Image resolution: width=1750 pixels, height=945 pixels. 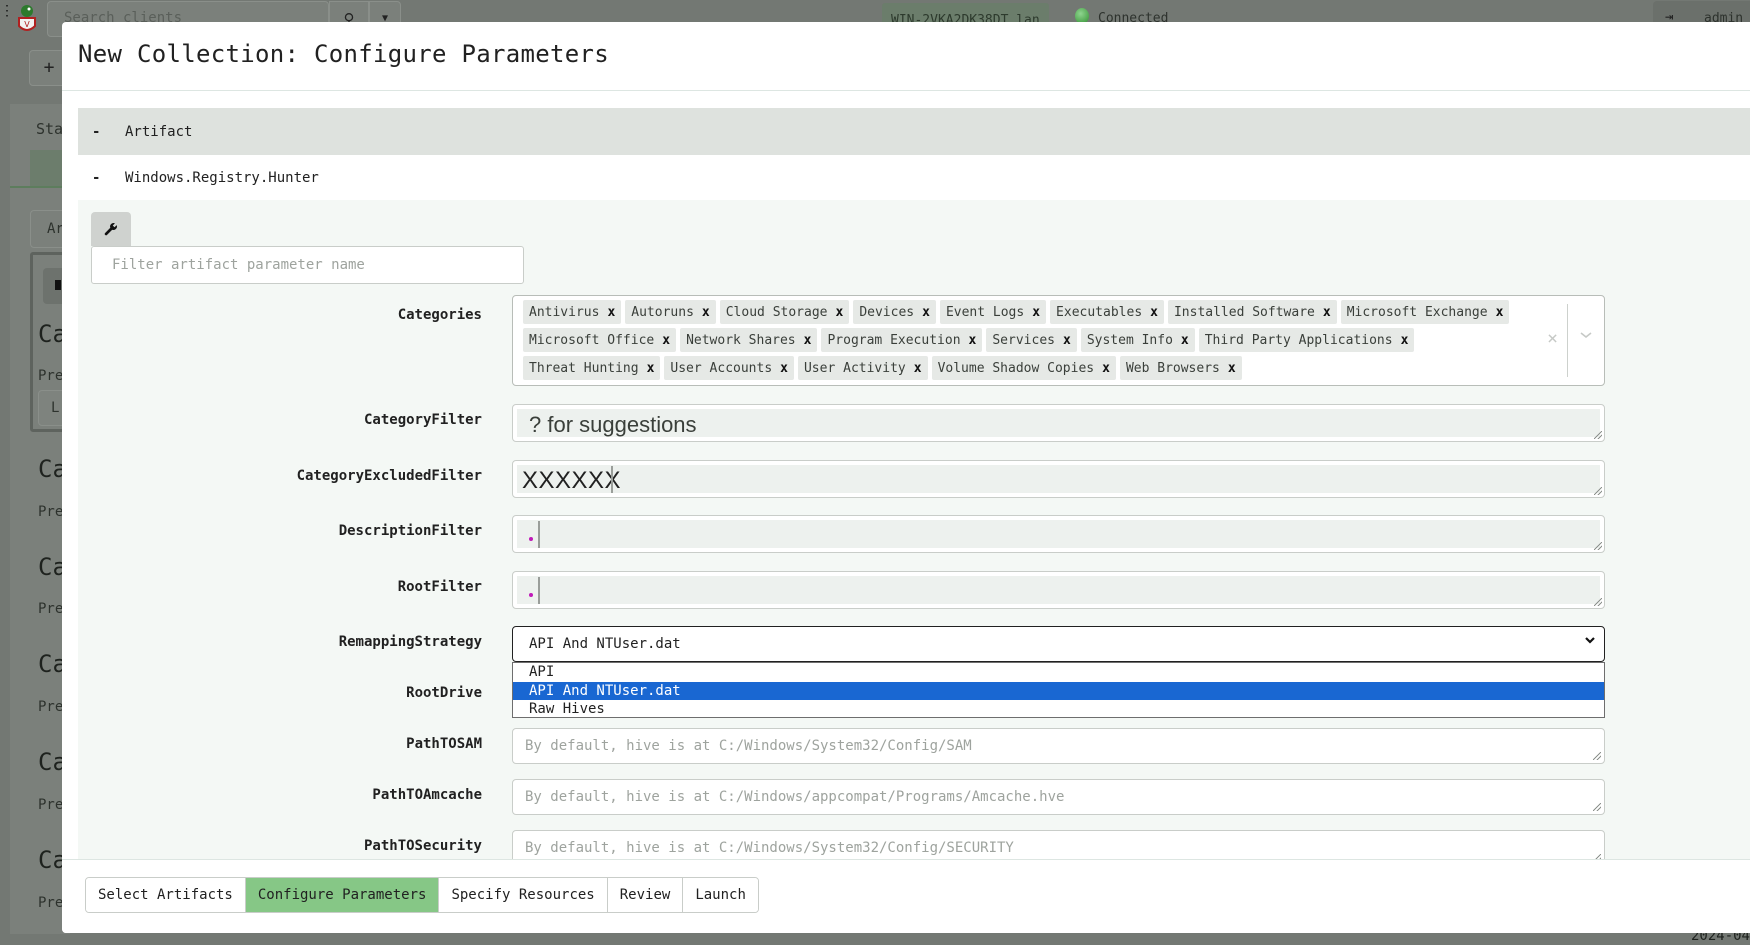 What do you see at coordinates (721, 368) in the screenshot?
I see `category-chip-label: User Accounts` at bounding box center [721, 368].